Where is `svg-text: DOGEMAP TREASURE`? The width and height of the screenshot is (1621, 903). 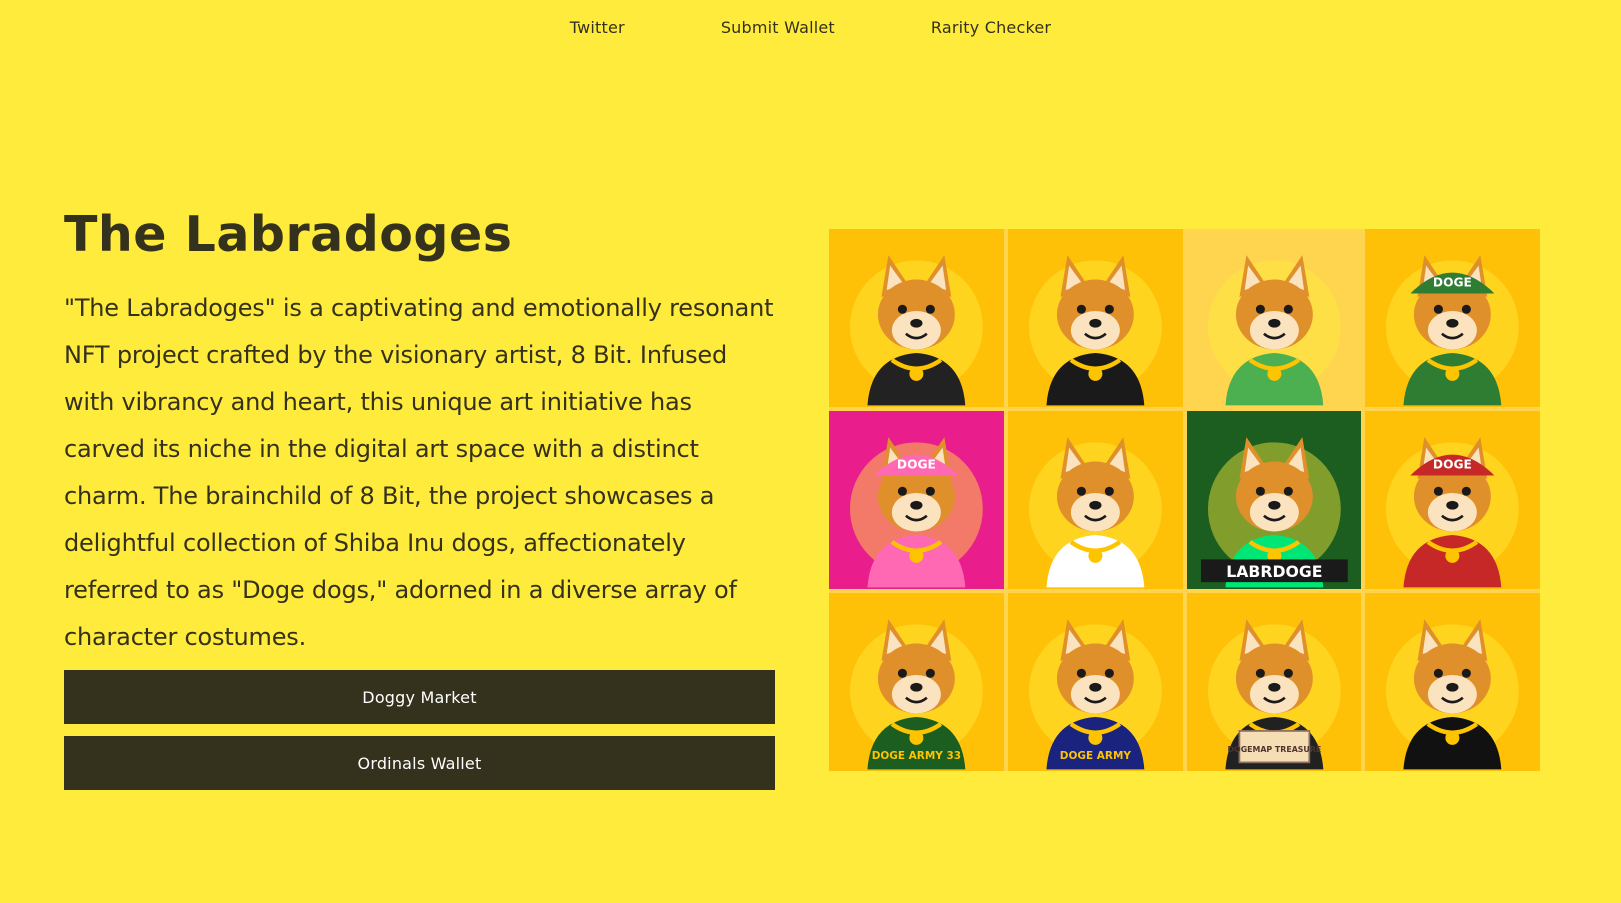 svg-text: DOGEMAP TREASURE is located at coordinates (1274, 749).